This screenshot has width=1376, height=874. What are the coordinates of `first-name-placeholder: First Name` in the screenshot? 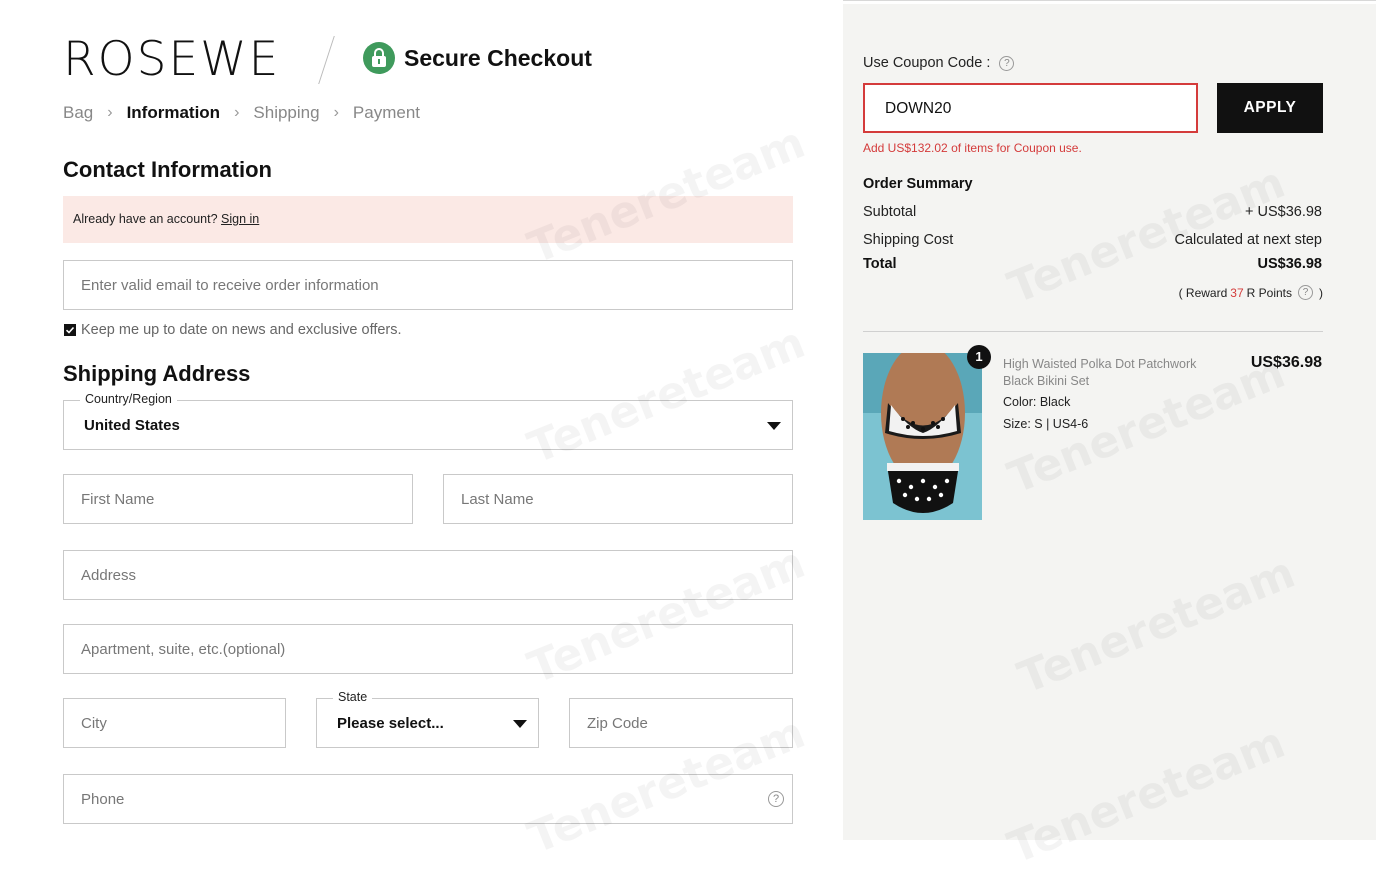 It's located at (118, 499).